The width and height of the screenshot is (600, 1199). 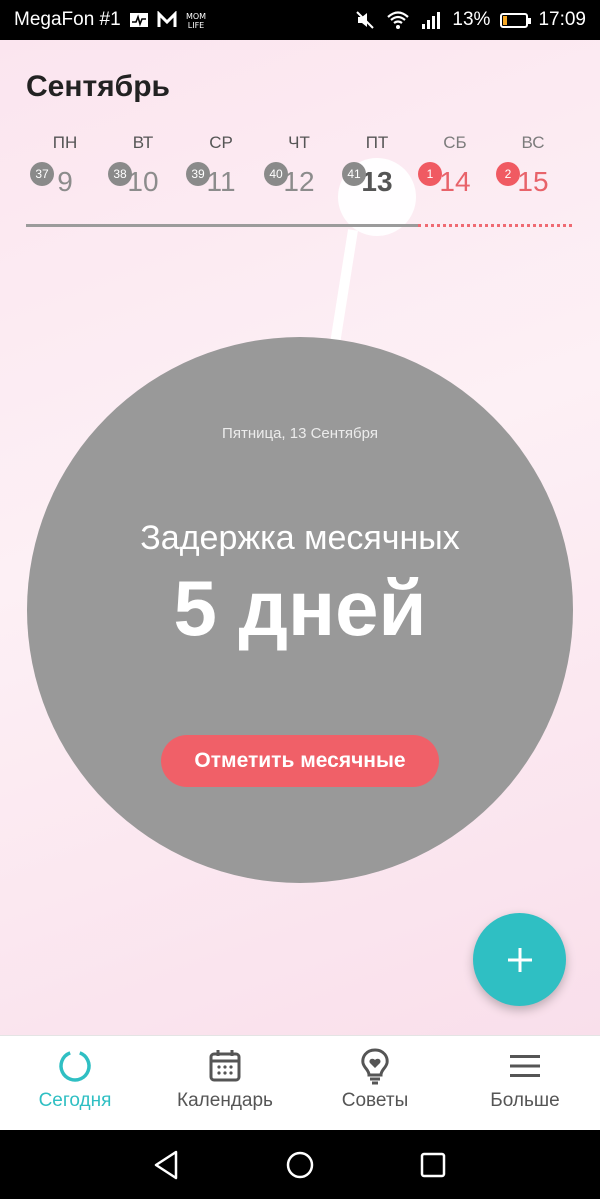 What do you see at coordinates (533, 167) in the screenshot?
I see `day-sun: ВС 2 15` at bounding box center [533, 167].